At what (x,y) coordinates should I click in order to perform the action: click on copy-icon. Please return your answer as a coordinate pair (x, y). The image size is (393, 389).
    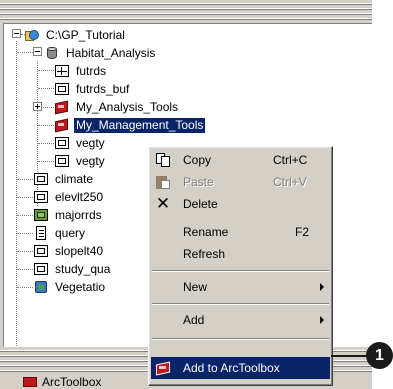
    Looking at the image, I should click on (163, 160).